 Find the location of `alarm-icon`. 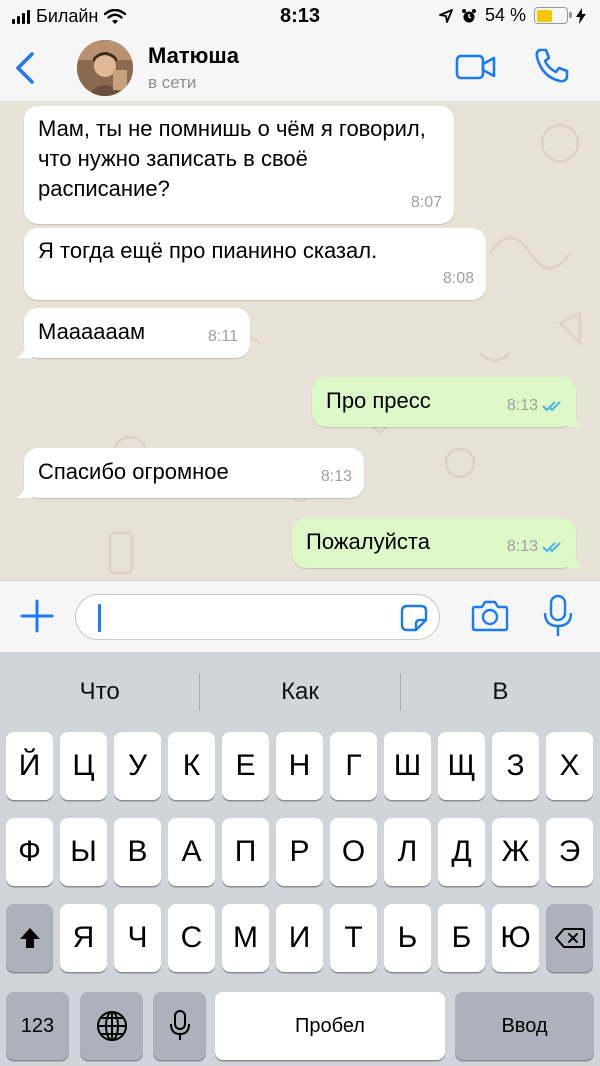

alarm-icon is located at coordinates (468, 15).